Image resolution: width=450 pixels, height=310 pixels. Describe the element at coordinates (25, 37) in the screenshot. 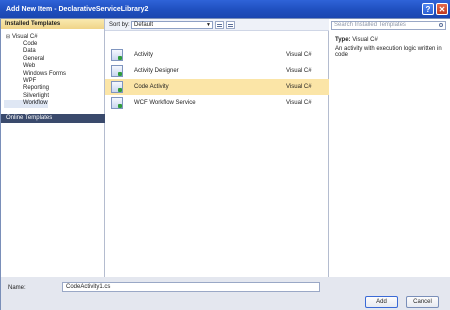

I see `tree-node-label: Visual C#` at that location.